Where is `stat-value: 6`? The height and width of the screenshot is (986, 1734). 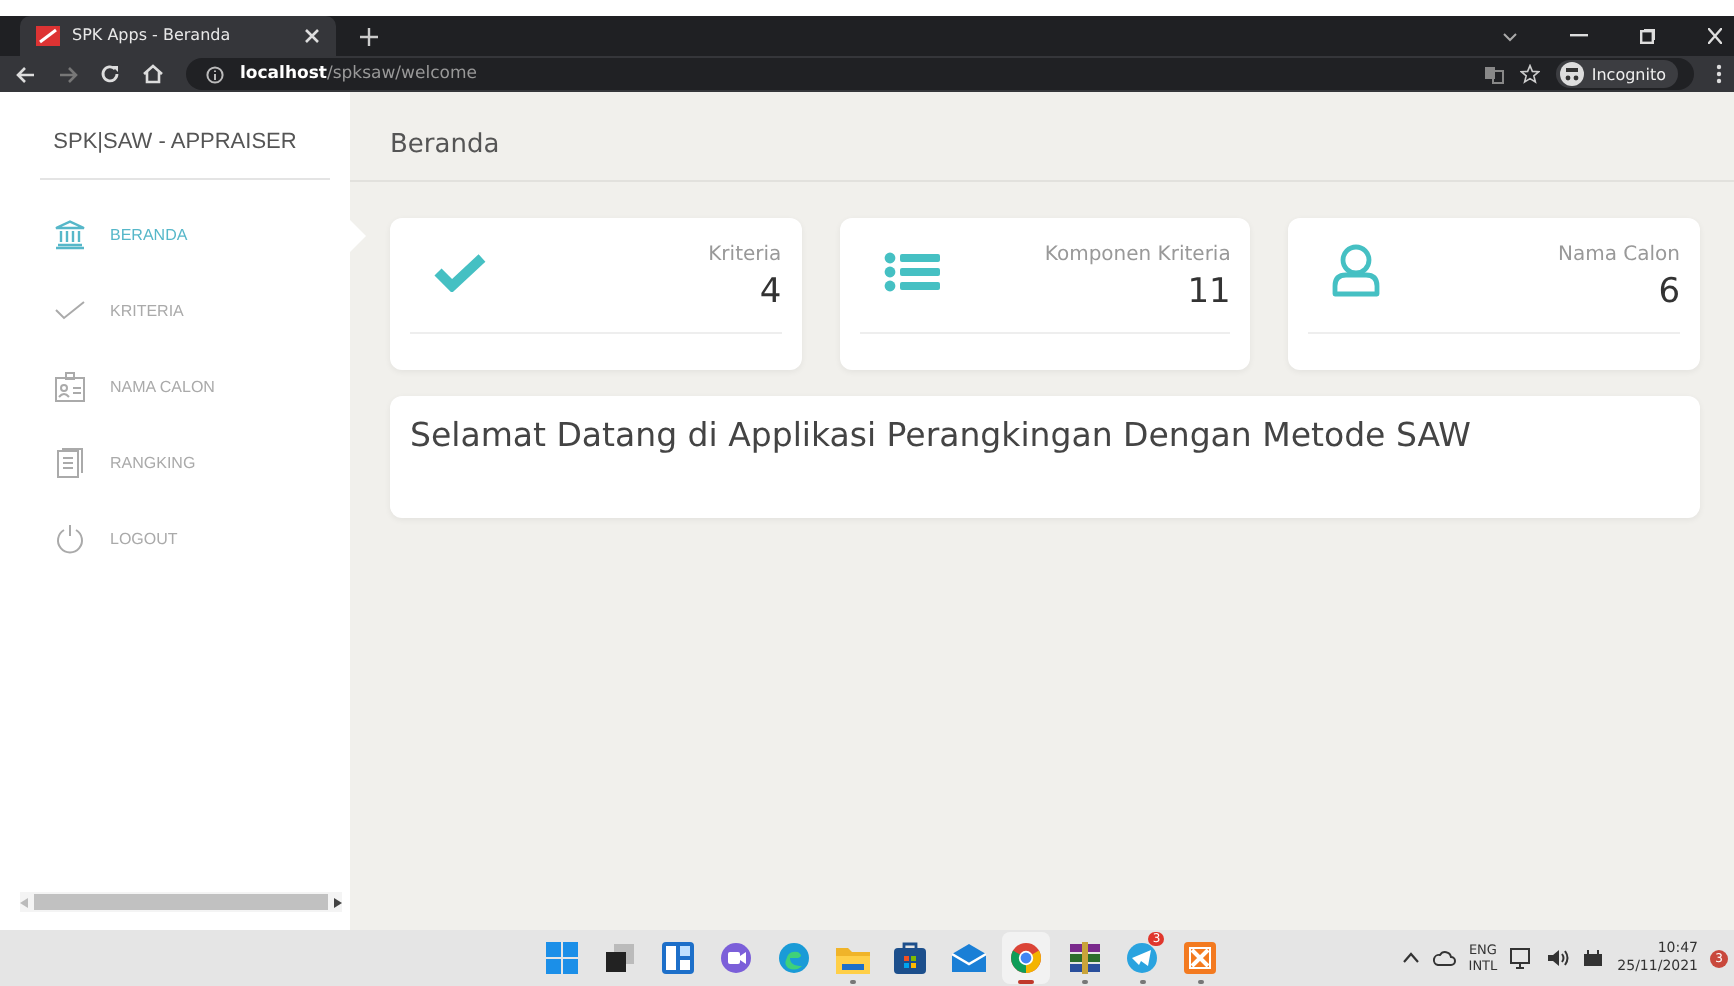
stat-value: 6 is located at coordinates (1669, 291).